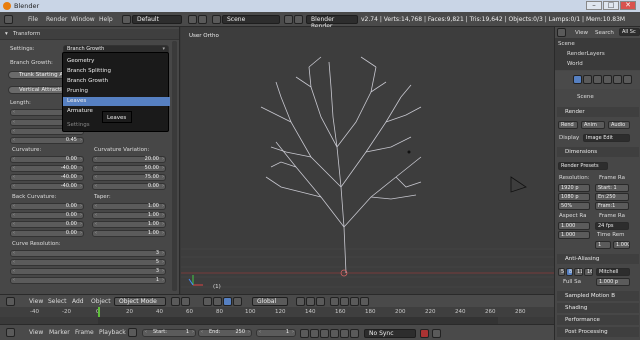 The height and width of the screenshot is (340, 640). What do you see at coordinates (116, 81) in the screenshot?
I see `dropdown-item-branch-growth: Branch Growth` at bounding box center [116, 81].